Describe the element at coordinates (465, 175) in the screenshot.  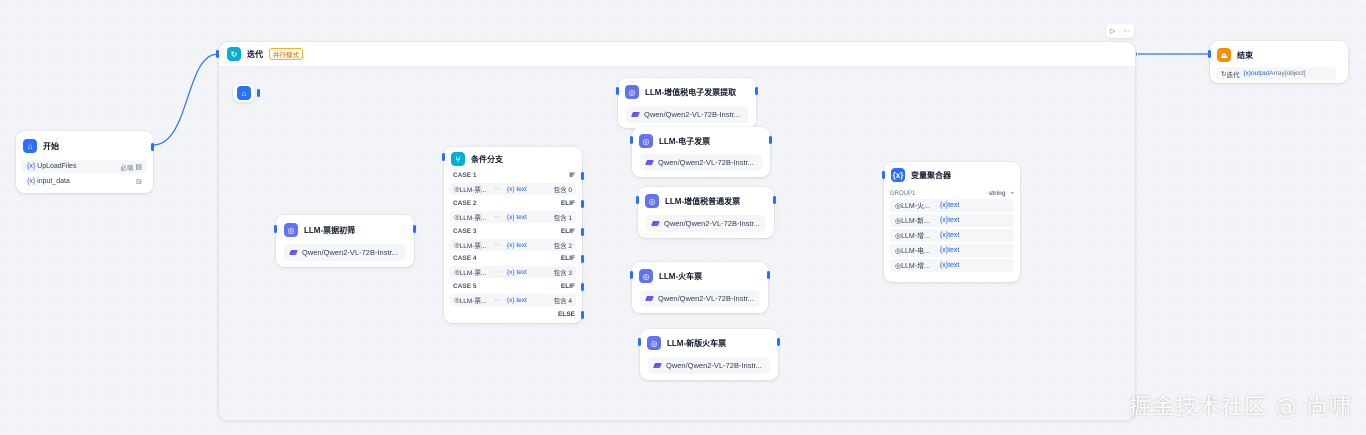
I see `case-label: CASE 1` at that location.